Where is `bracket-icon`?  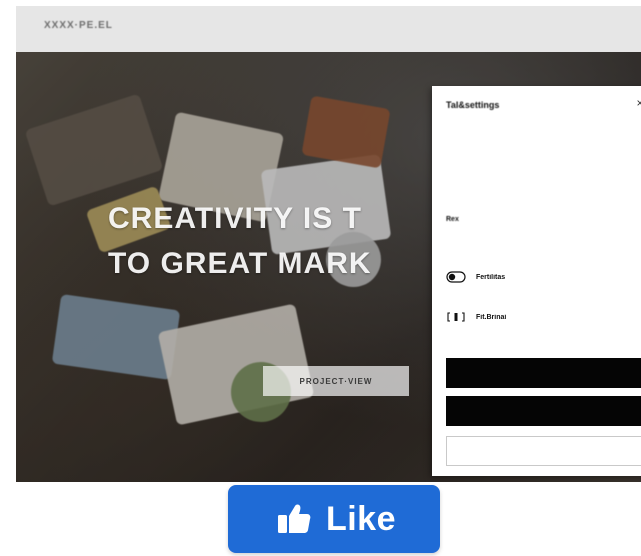 bracket-icon is located at coordinates (456, 317).